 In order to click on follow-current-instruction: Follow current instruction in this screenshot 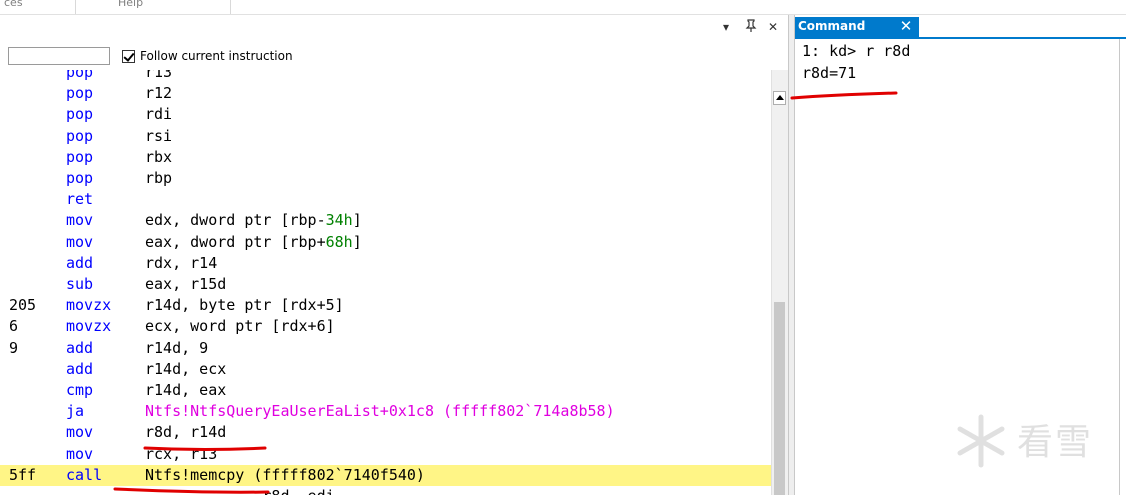, I will do `click(207, 56)`.